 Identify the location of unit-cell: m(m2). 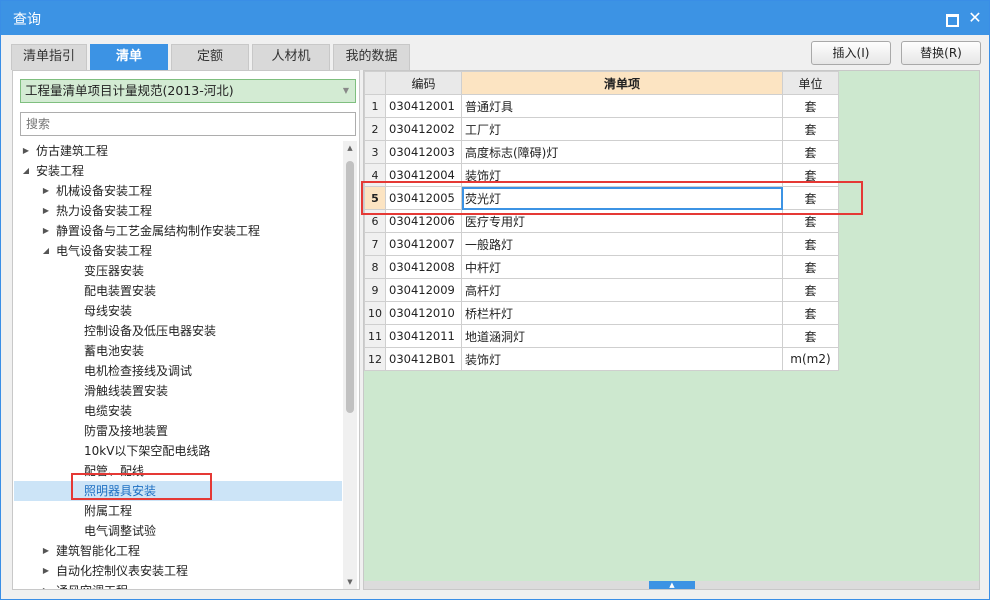
(810, 359).